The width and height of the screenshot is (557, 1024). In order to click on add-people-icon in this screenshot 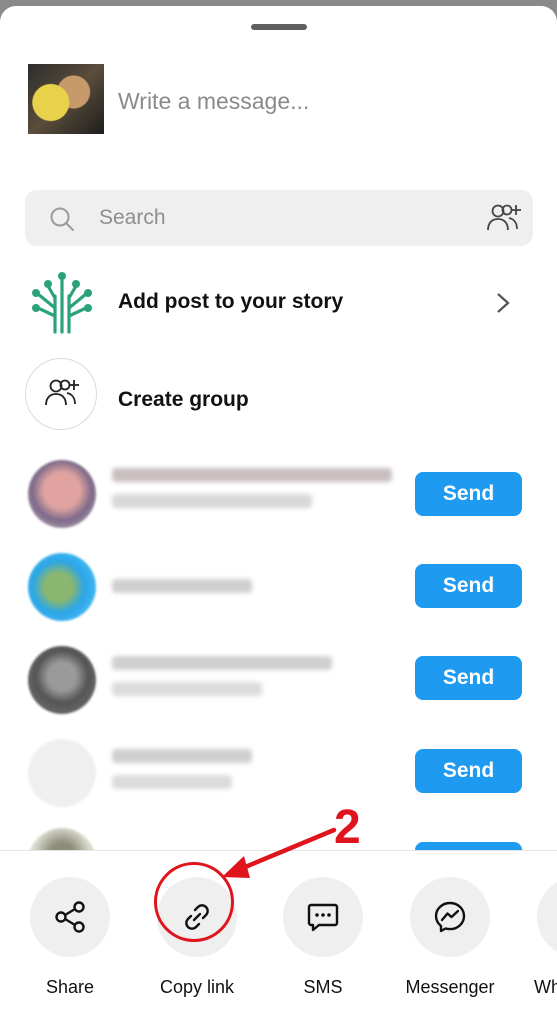, I will do `click(504, 218)`.